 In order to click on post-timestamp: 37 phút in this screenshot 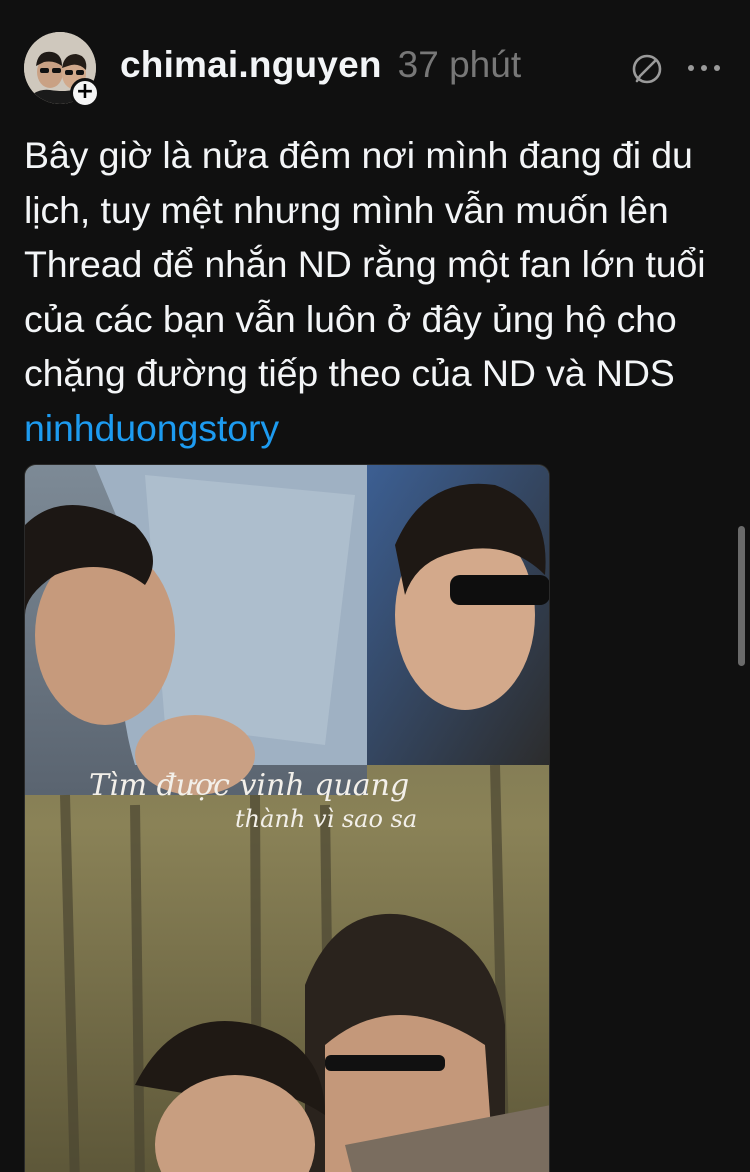, I will do `click(459, 64)`.